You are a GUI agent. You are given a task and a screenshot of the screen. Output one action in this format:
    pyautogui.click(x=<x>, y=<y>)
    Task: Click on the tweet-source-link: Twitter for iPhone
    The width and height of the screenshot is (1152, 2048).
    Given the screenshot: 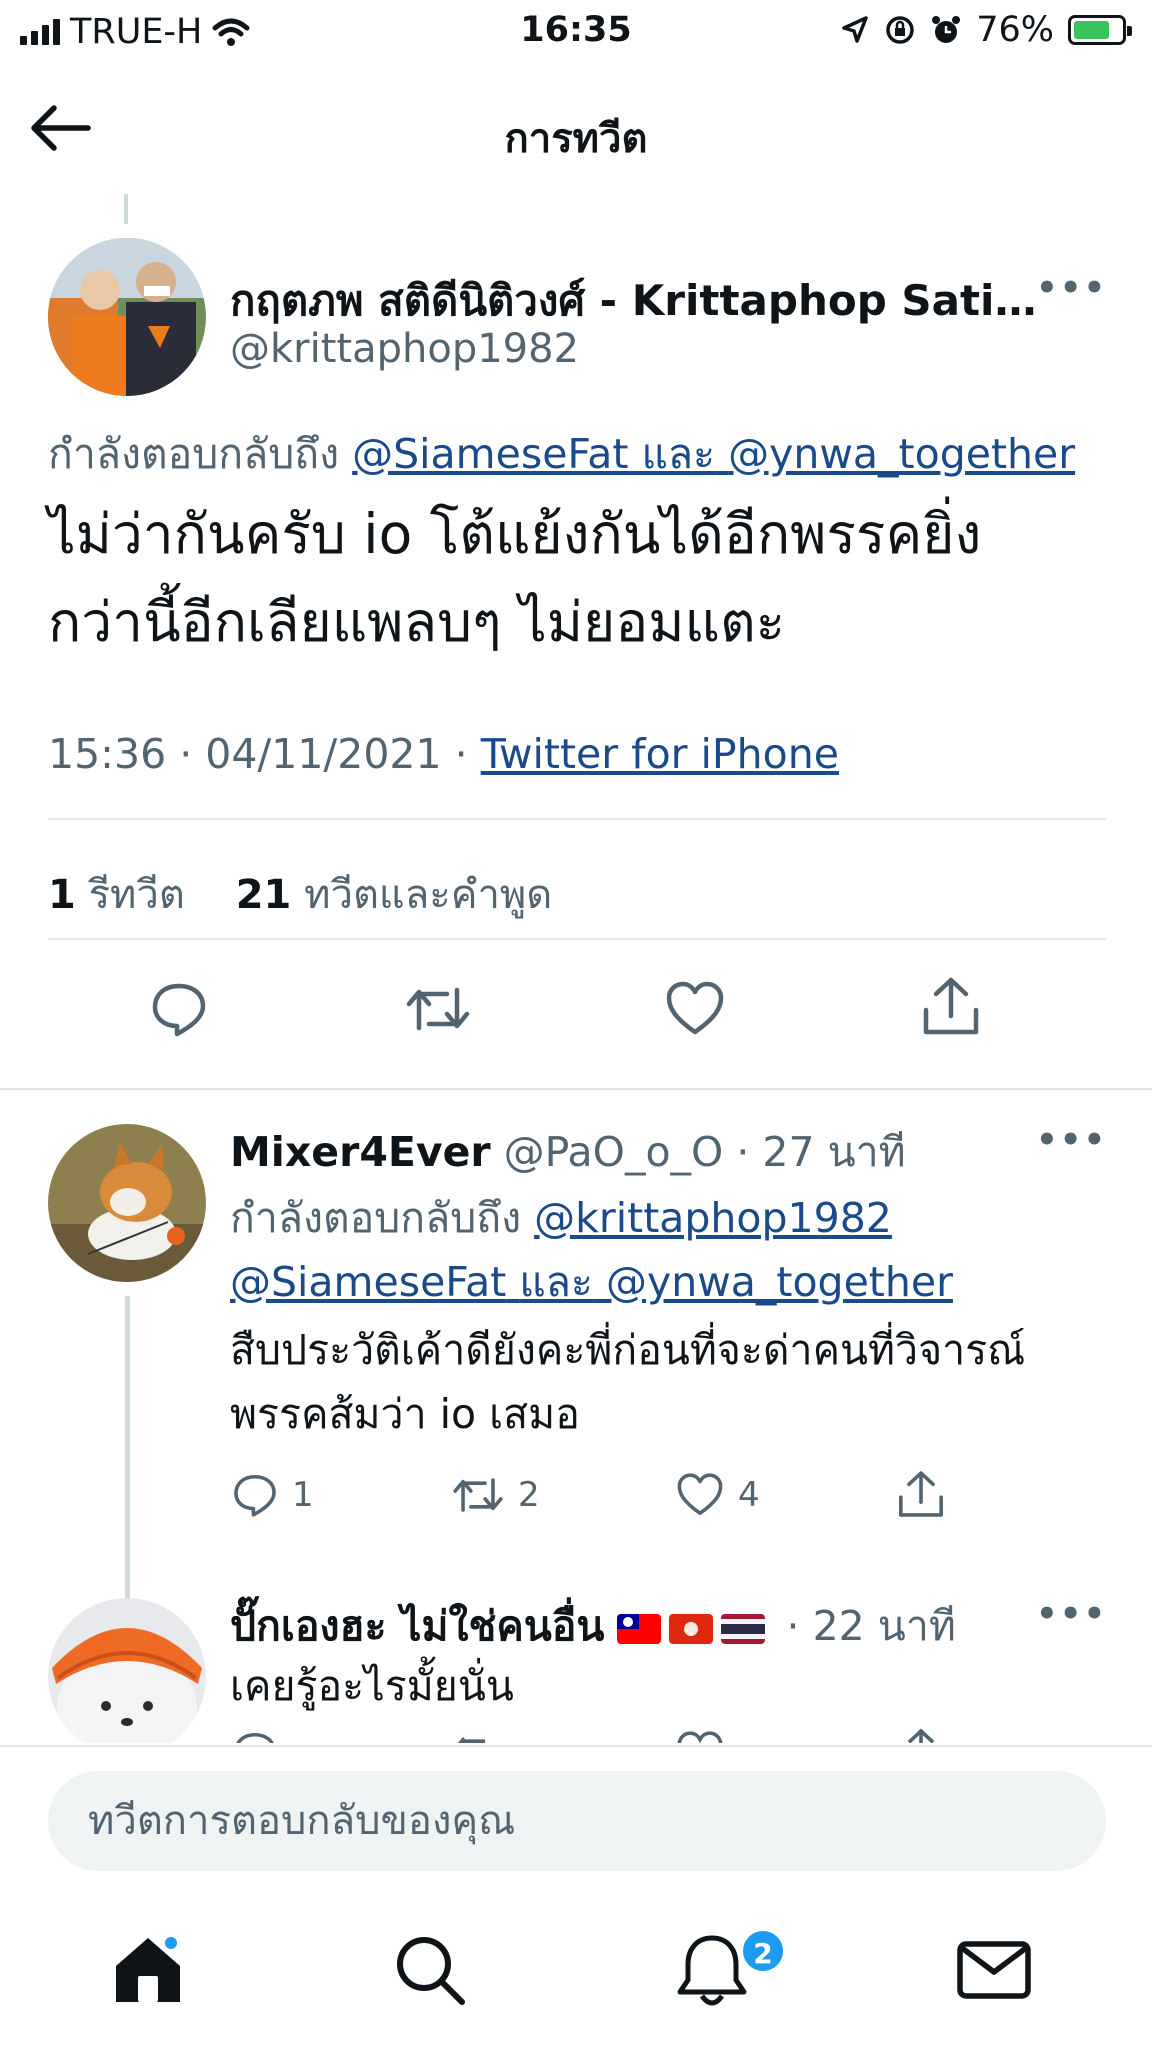 What is the action you would take?
    pyautogui.click(x=660, y=754)
    